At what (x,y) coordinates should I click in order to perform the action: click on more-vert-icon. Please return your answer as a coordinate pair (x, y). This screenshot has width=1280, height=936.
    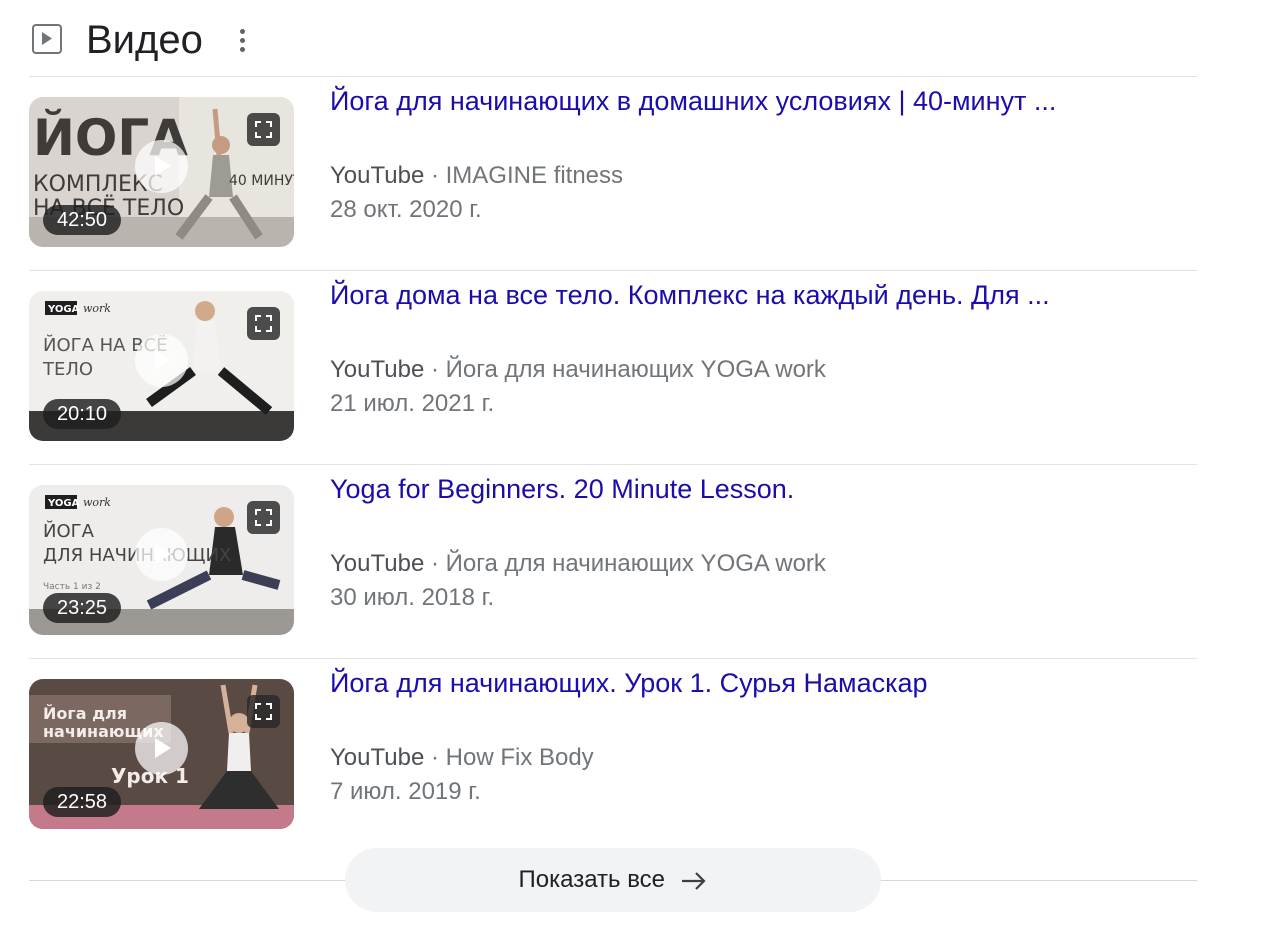
    Looking at the image, I should click on (242, 40).